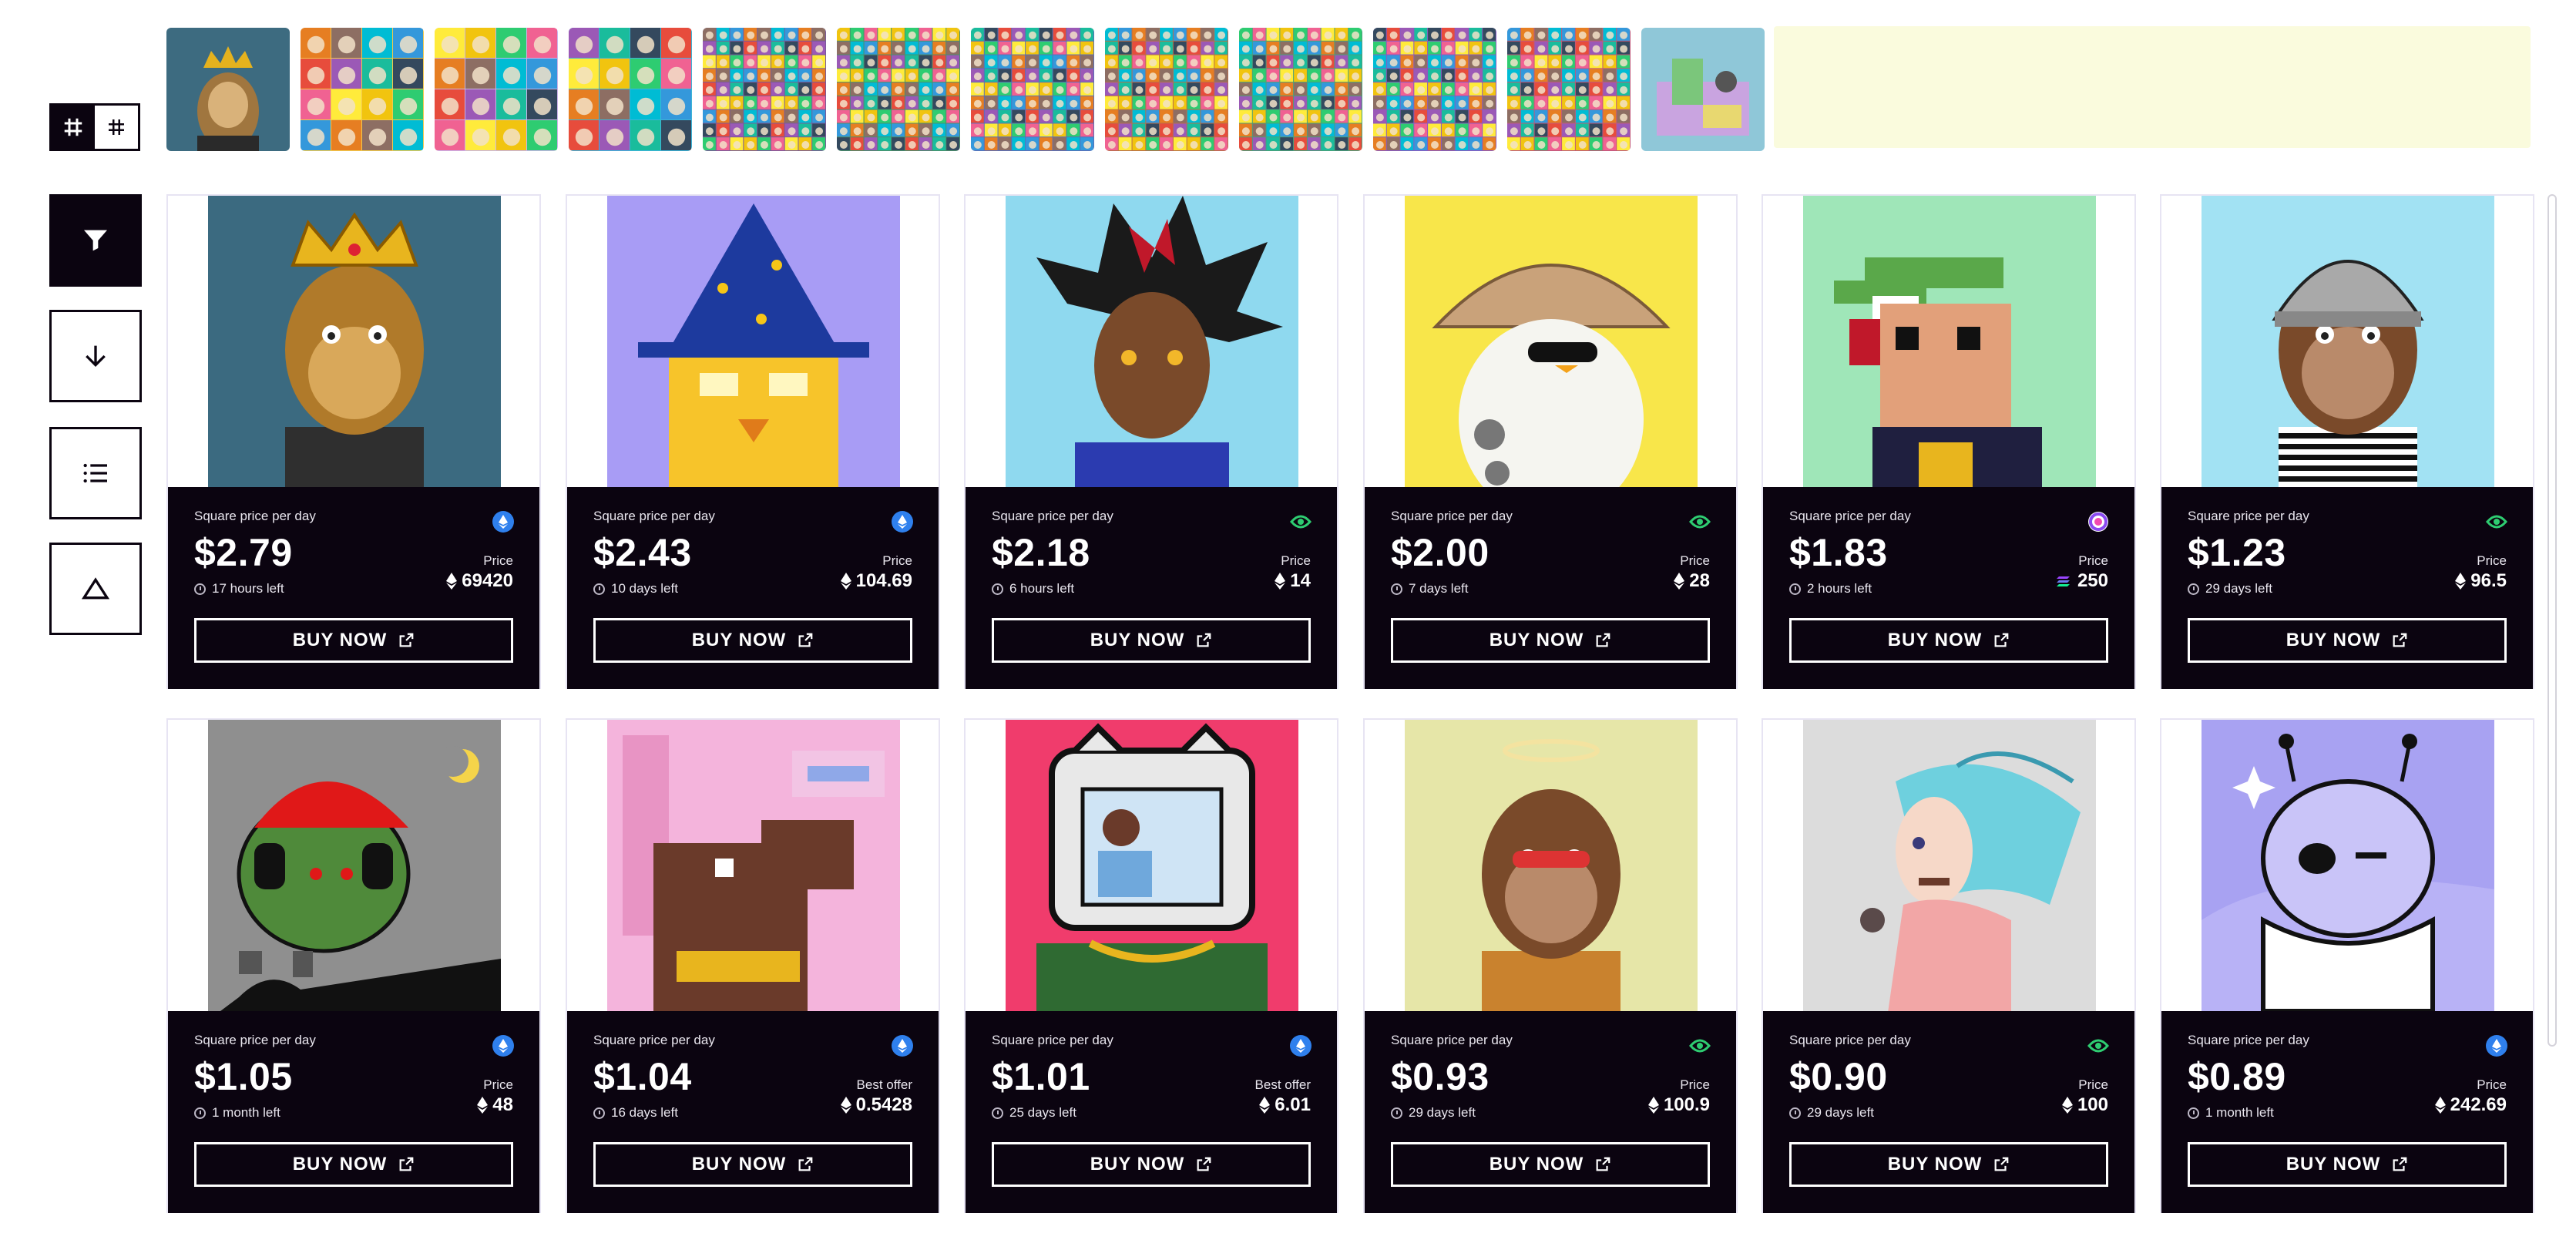 The height and width of the screenshot is (1240, 2576). What do you see at coordinates (876, 1105) in the screenshot?
I see `price-value: 0.5428` at bounding box center [876, 1105].